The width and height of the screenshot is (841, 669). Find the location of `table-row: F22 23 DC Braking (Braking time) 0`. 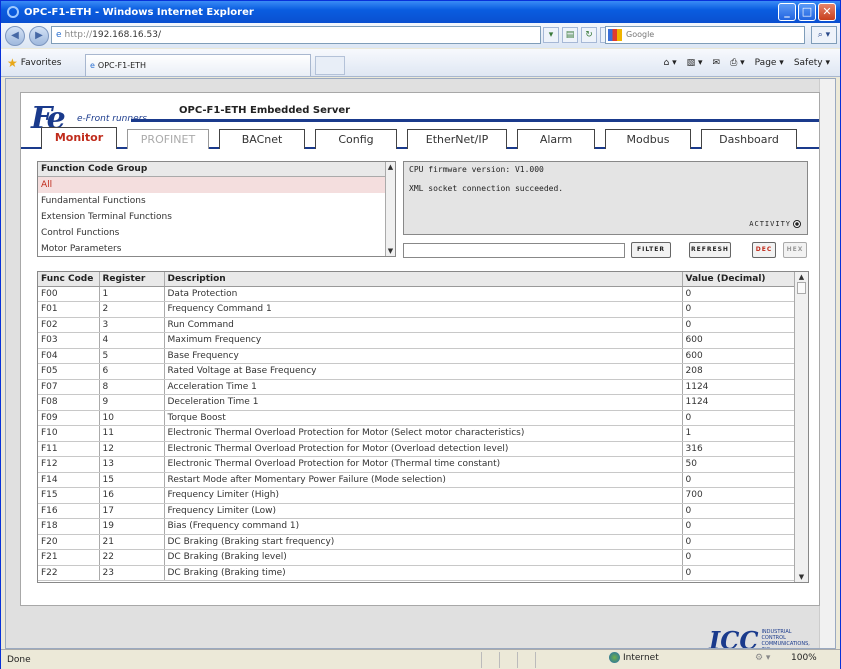

table-row: F22 23 DC Braking (Braking time) 0 is located at coordinates (416, 573).